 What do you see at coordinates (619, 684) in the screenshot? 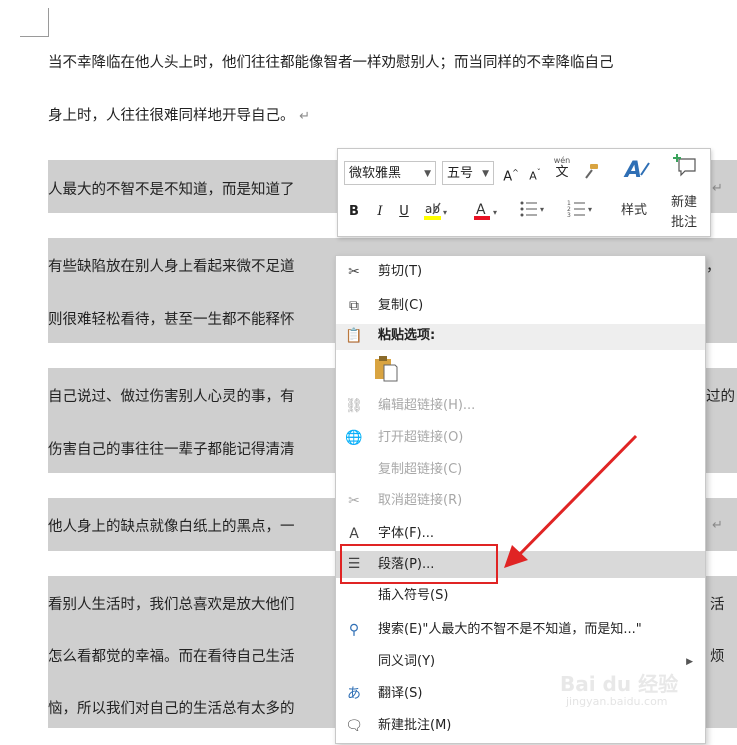
I see `watermark-logo: Bai du 经验` at bounding box center [619, 684].